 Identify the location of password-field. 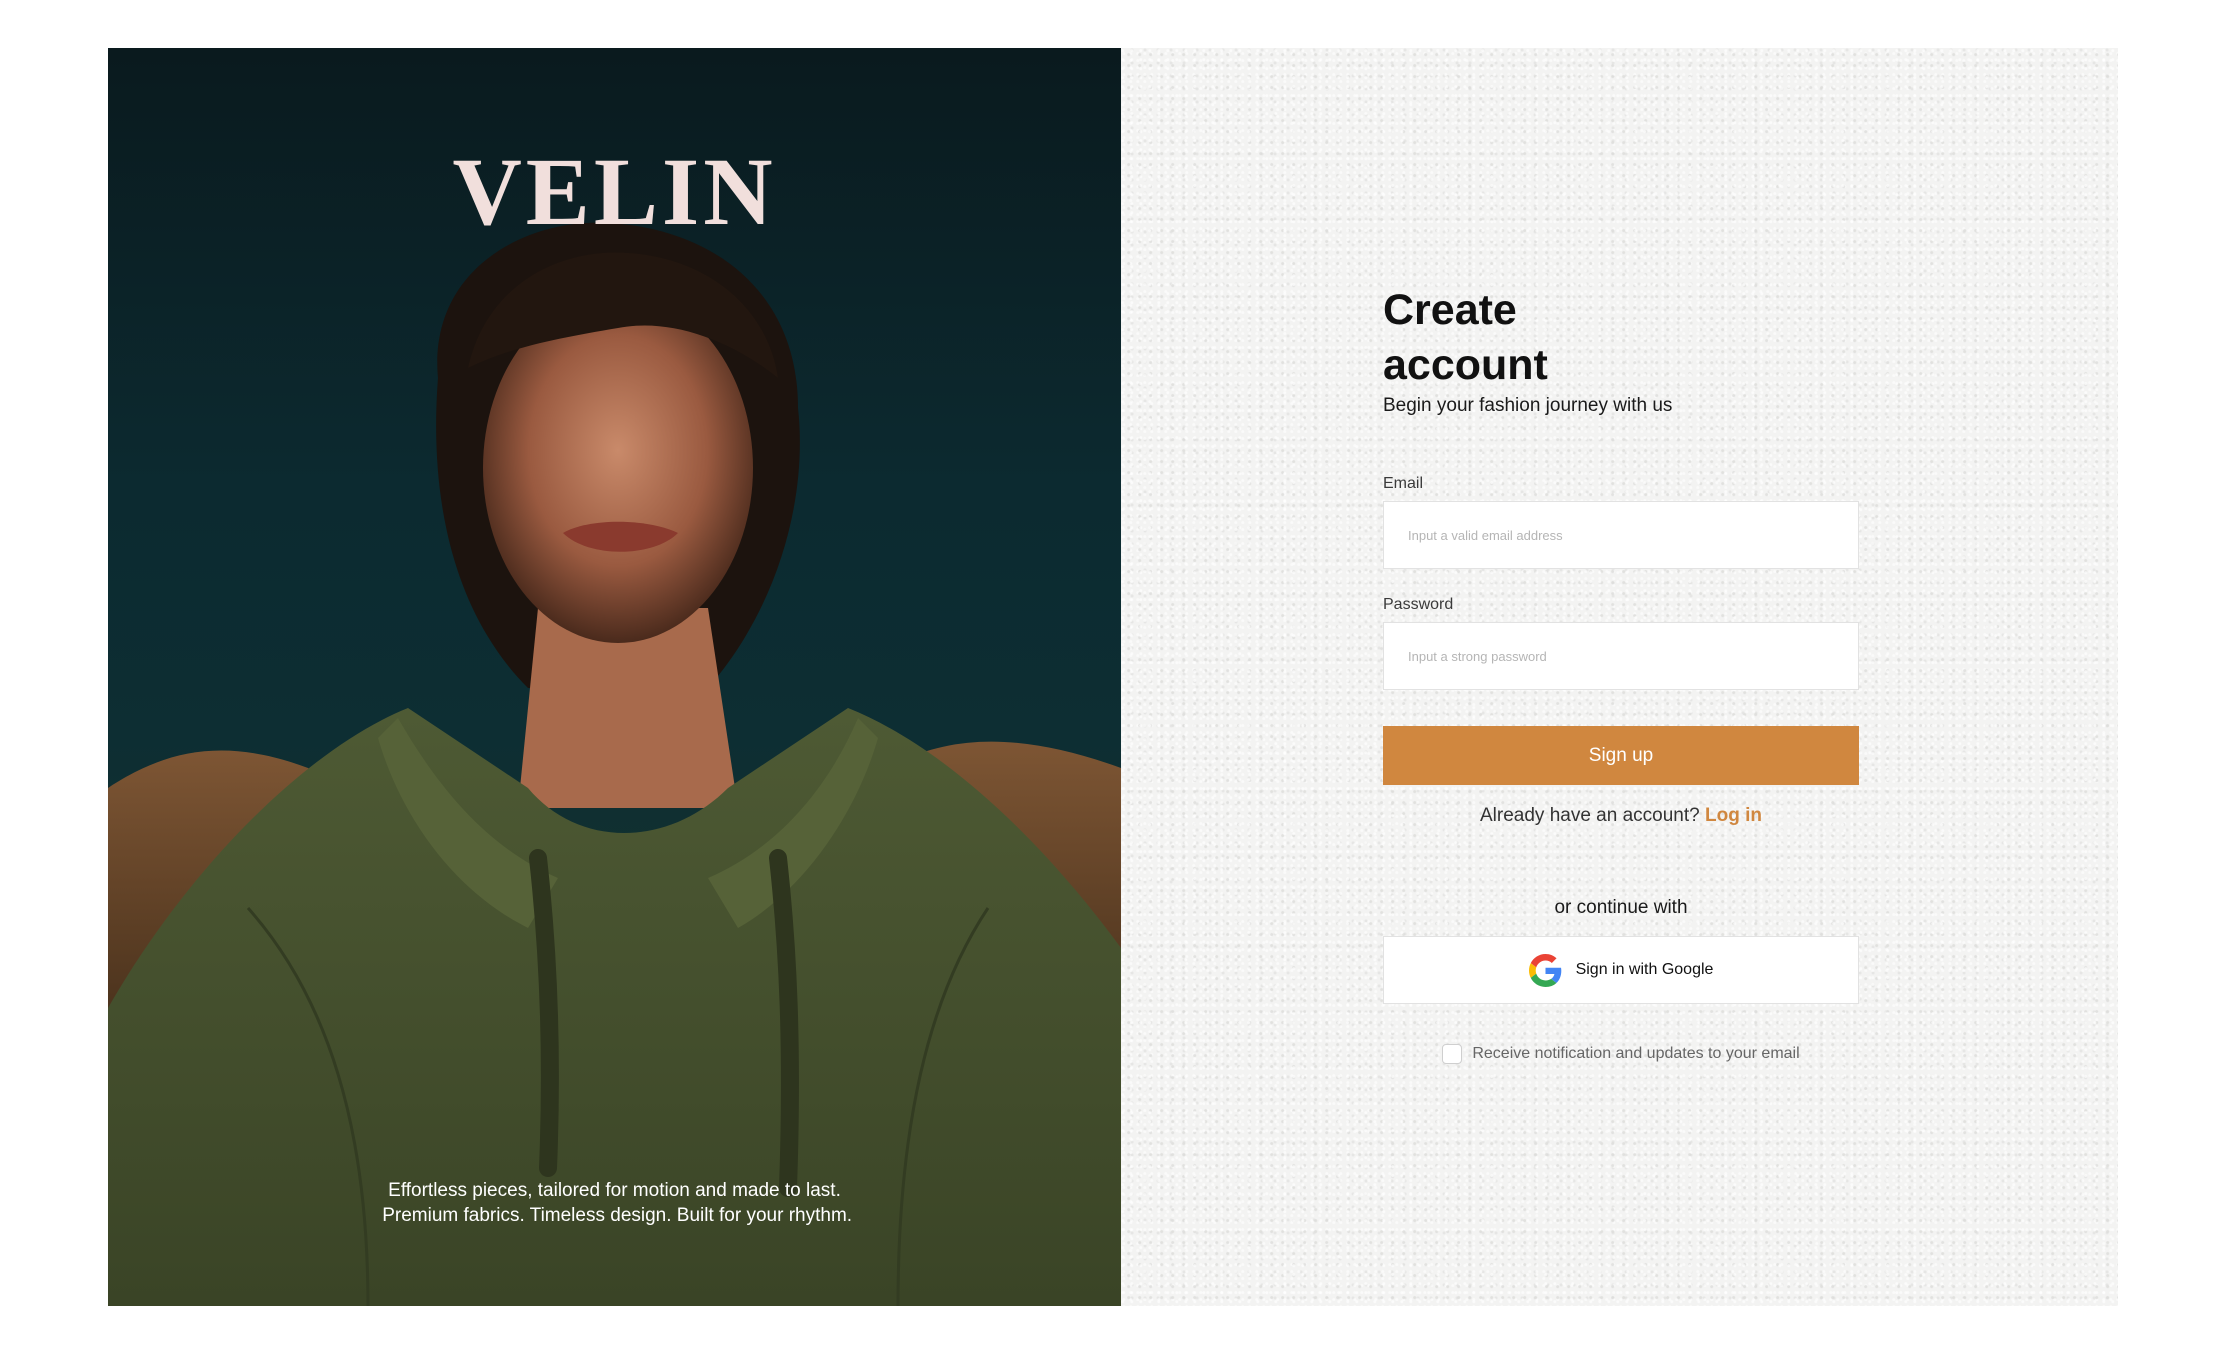
(1621, 656).